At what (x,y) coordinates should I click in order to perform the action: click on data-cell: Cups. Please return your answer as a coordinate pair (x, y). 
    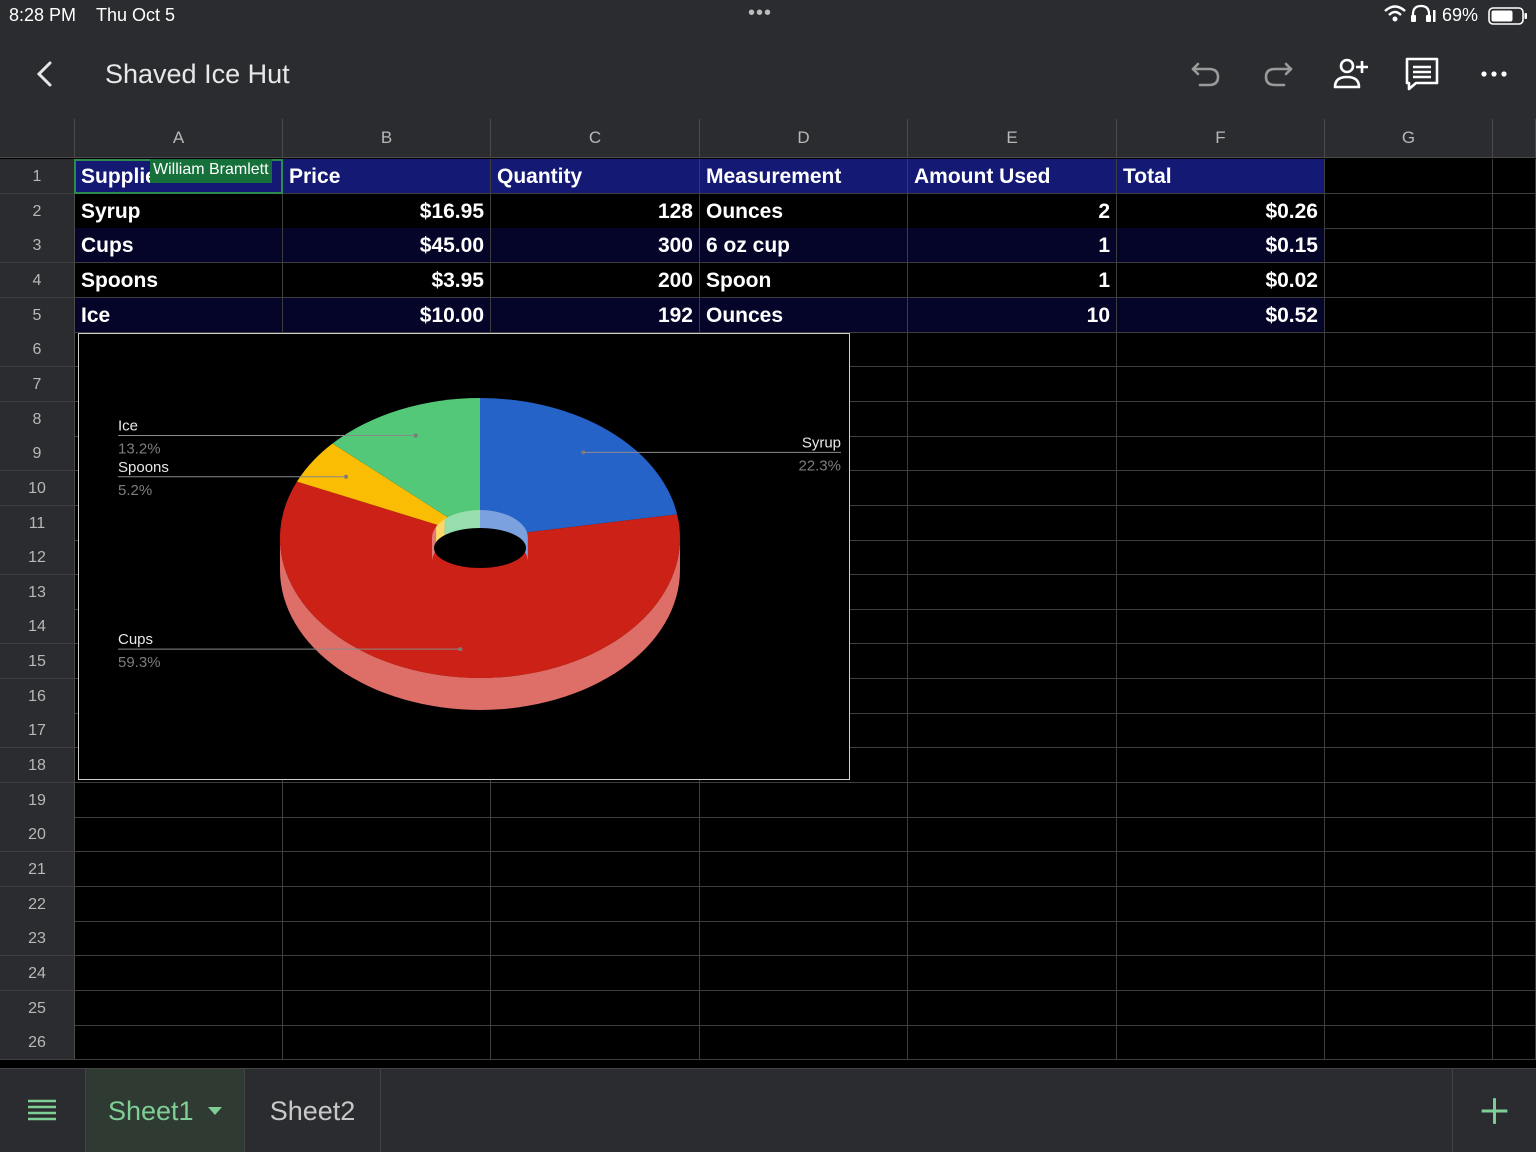
    Looking at the image, I should click on (179, 246).